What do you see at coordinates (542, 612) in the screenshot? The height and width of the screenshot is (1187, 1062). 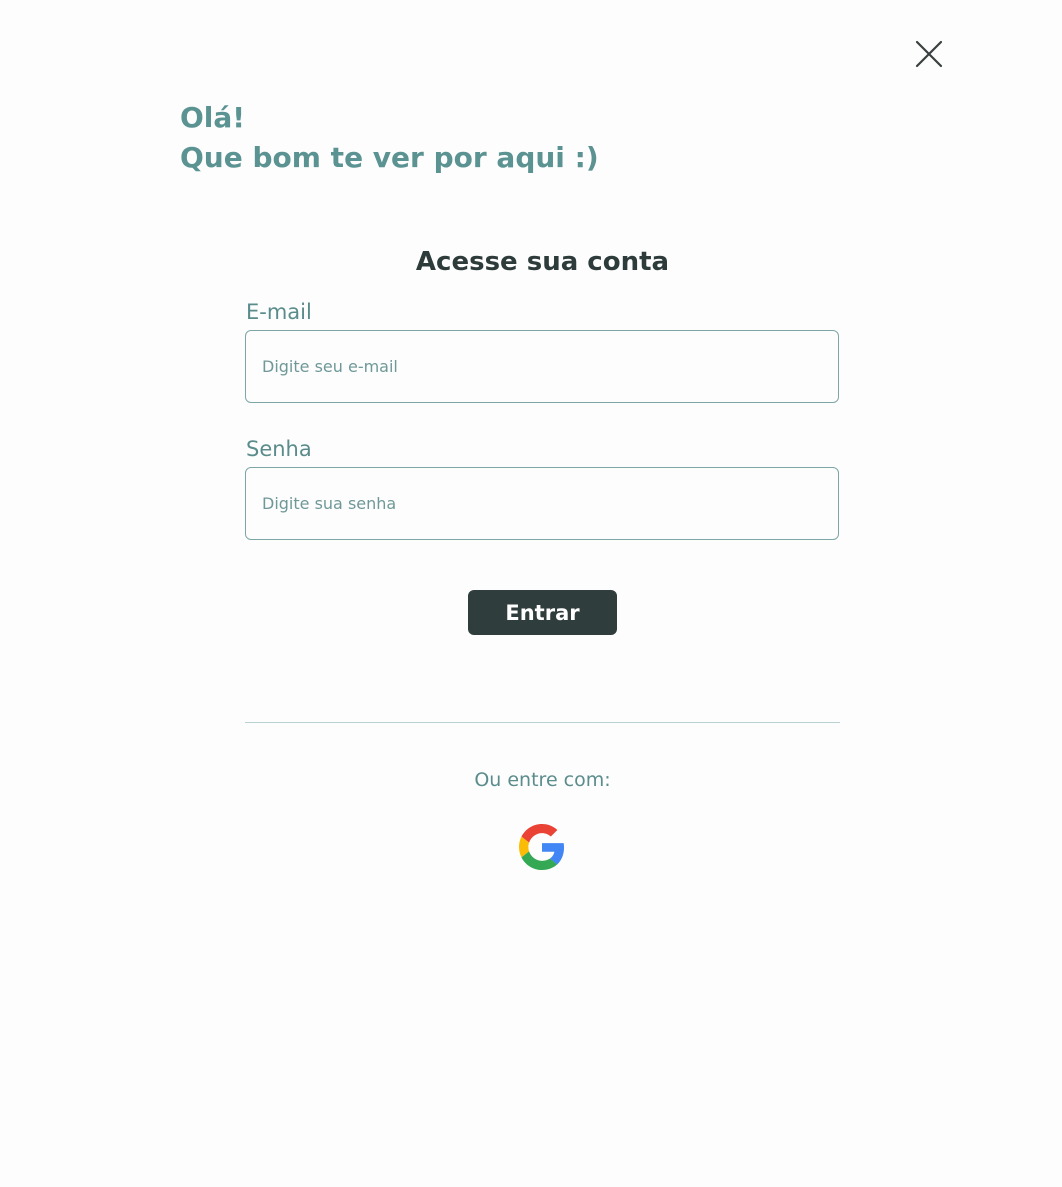 I see `login-button: Entrar` at bounding box center [542, 612].